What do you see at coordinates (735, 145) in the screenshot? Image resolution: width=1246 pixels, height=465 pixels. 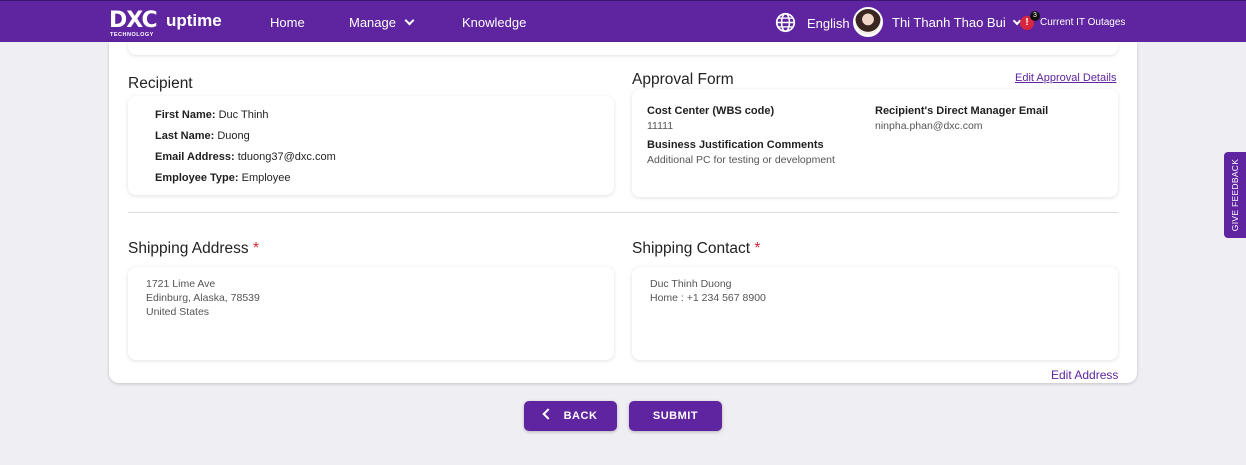 I see `justification-label: Business Justification Comments` at bounding box center [735, 145].